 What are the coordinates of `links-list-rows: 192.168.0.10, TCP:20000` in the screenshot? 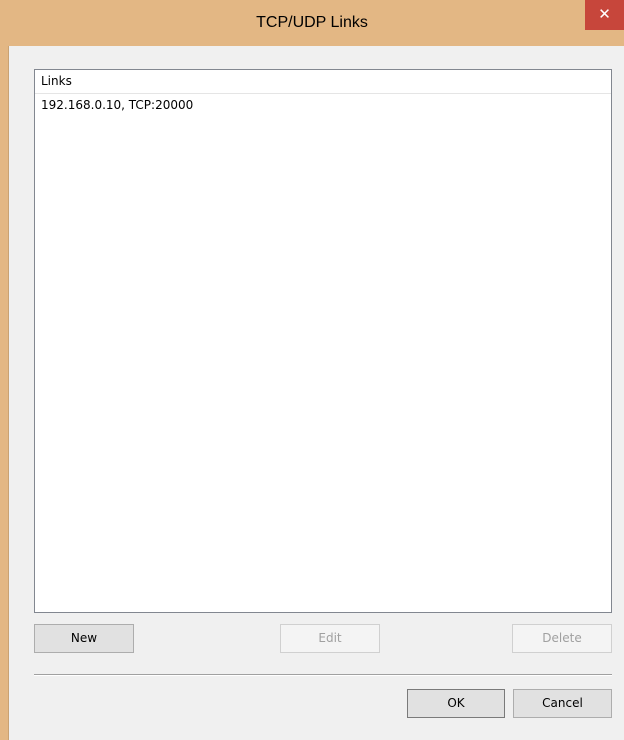 It's located at (323, 105).